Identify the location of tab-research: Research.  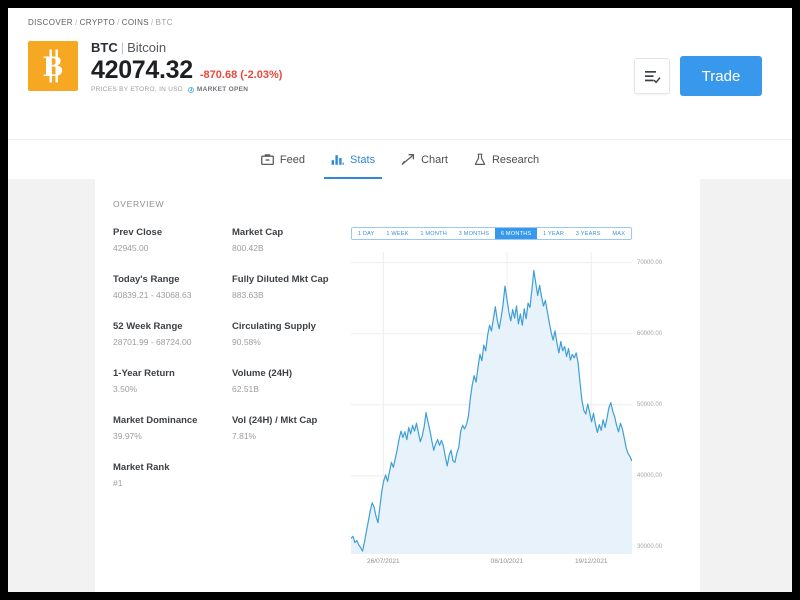
(506, 159).